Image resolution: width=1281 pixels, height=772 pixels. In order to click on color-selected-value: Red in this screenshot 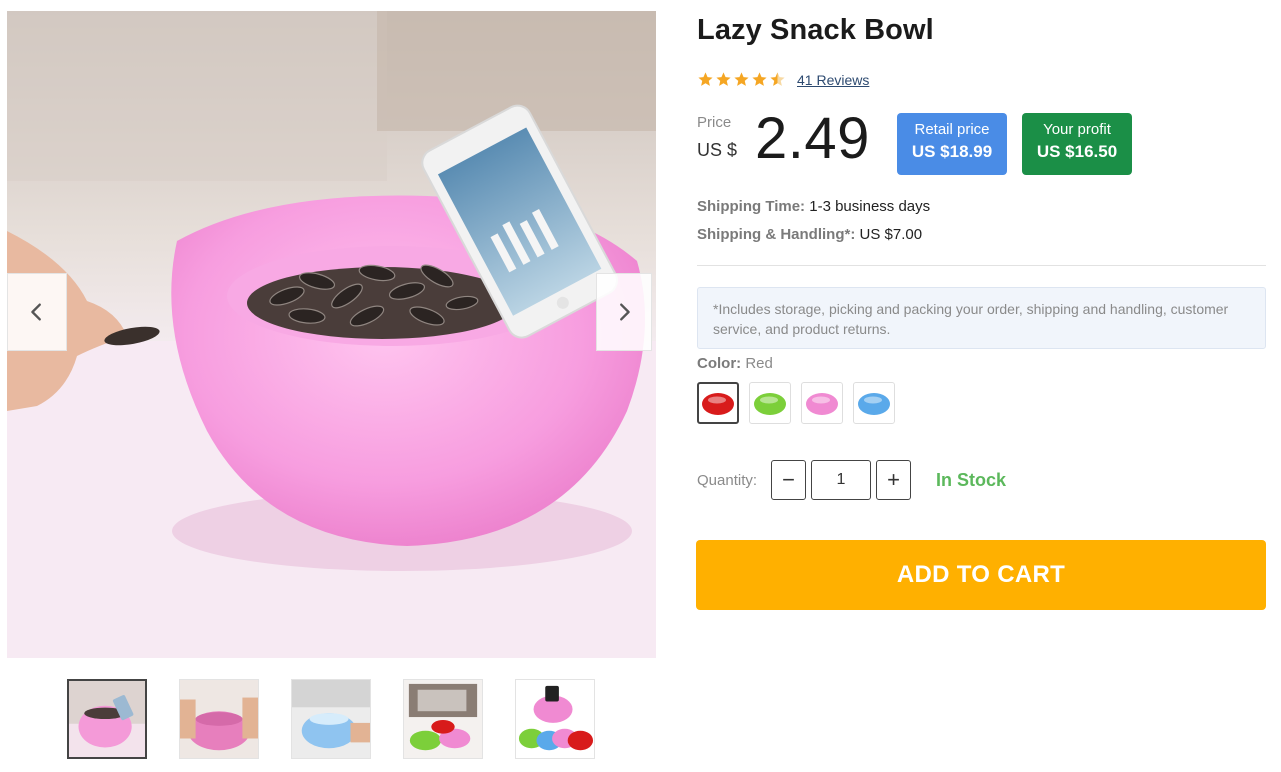, I will do `click(759, 363)`.